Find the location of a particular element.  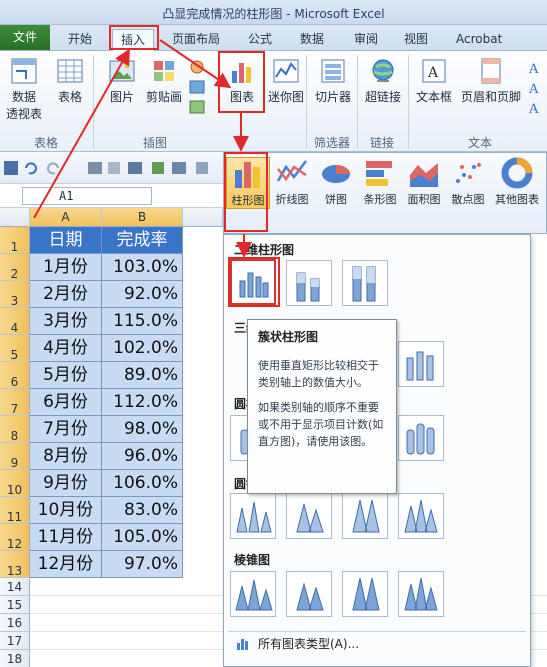

globe-link-icon is located at coordinates (383, 70).